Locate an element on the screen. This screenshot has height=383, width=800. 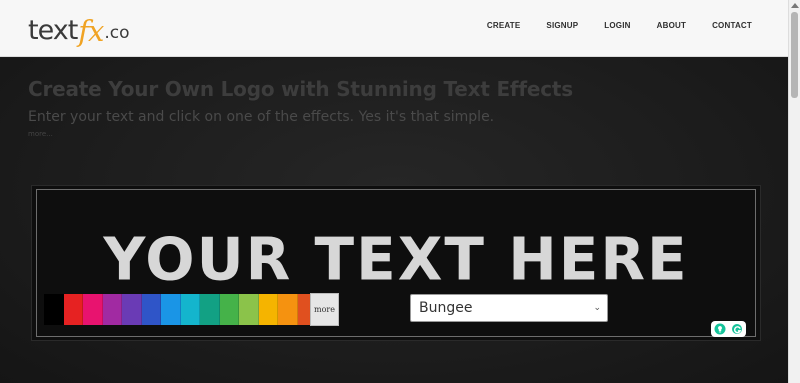
logo-fx: fx is located at coordinates (91, 31).